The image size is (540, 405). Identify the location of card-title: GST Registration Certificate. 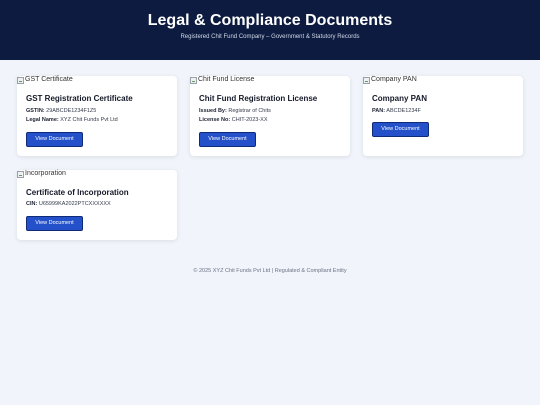
(79, 98).